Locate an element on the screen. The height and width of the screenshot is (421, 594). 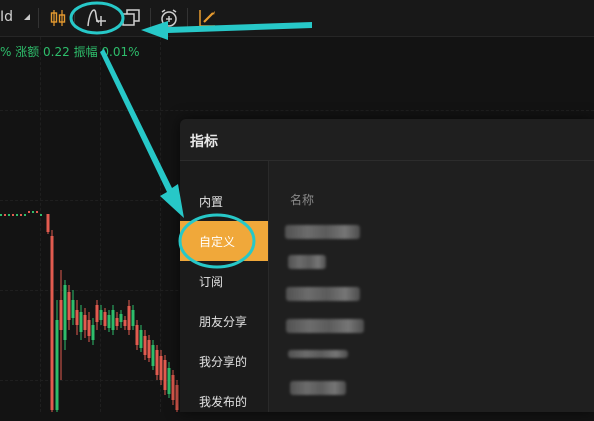
toolbar-divider is located at coordinates (187, 18).